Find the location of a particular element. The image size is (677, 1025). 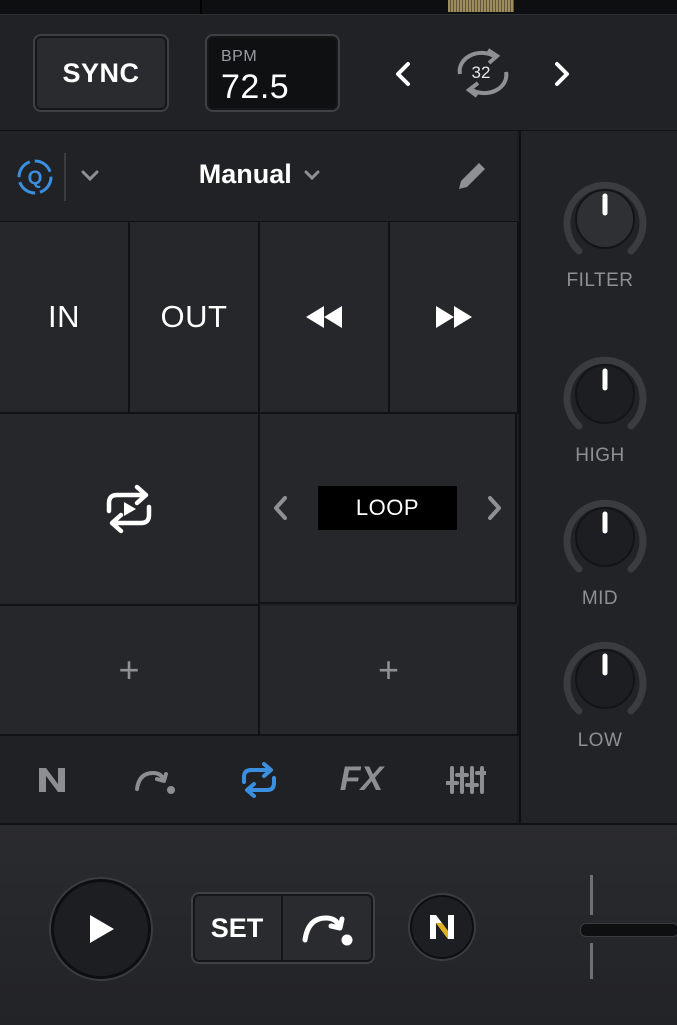

cue-mode-bar: Q Manual is located at coordinates (258, 176).